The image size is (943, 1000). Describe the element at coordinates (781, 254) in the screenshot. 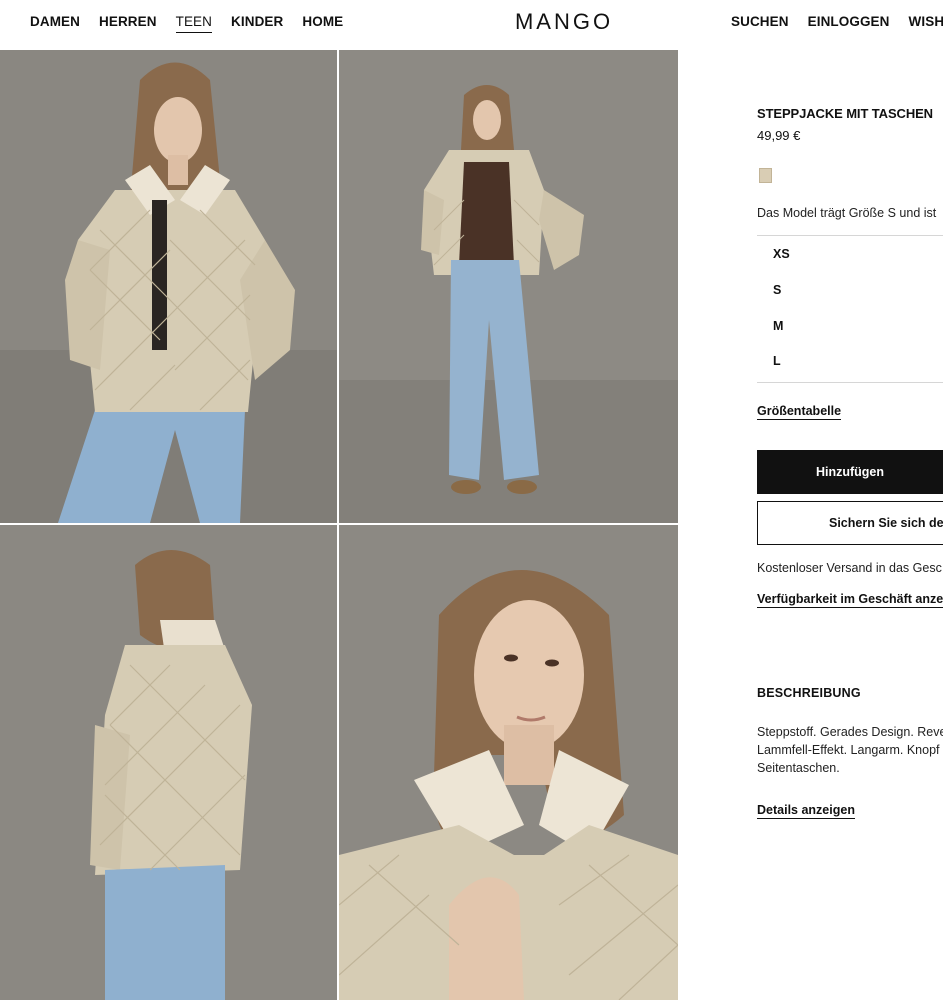

I see `size-option-xs: XS` at that location.